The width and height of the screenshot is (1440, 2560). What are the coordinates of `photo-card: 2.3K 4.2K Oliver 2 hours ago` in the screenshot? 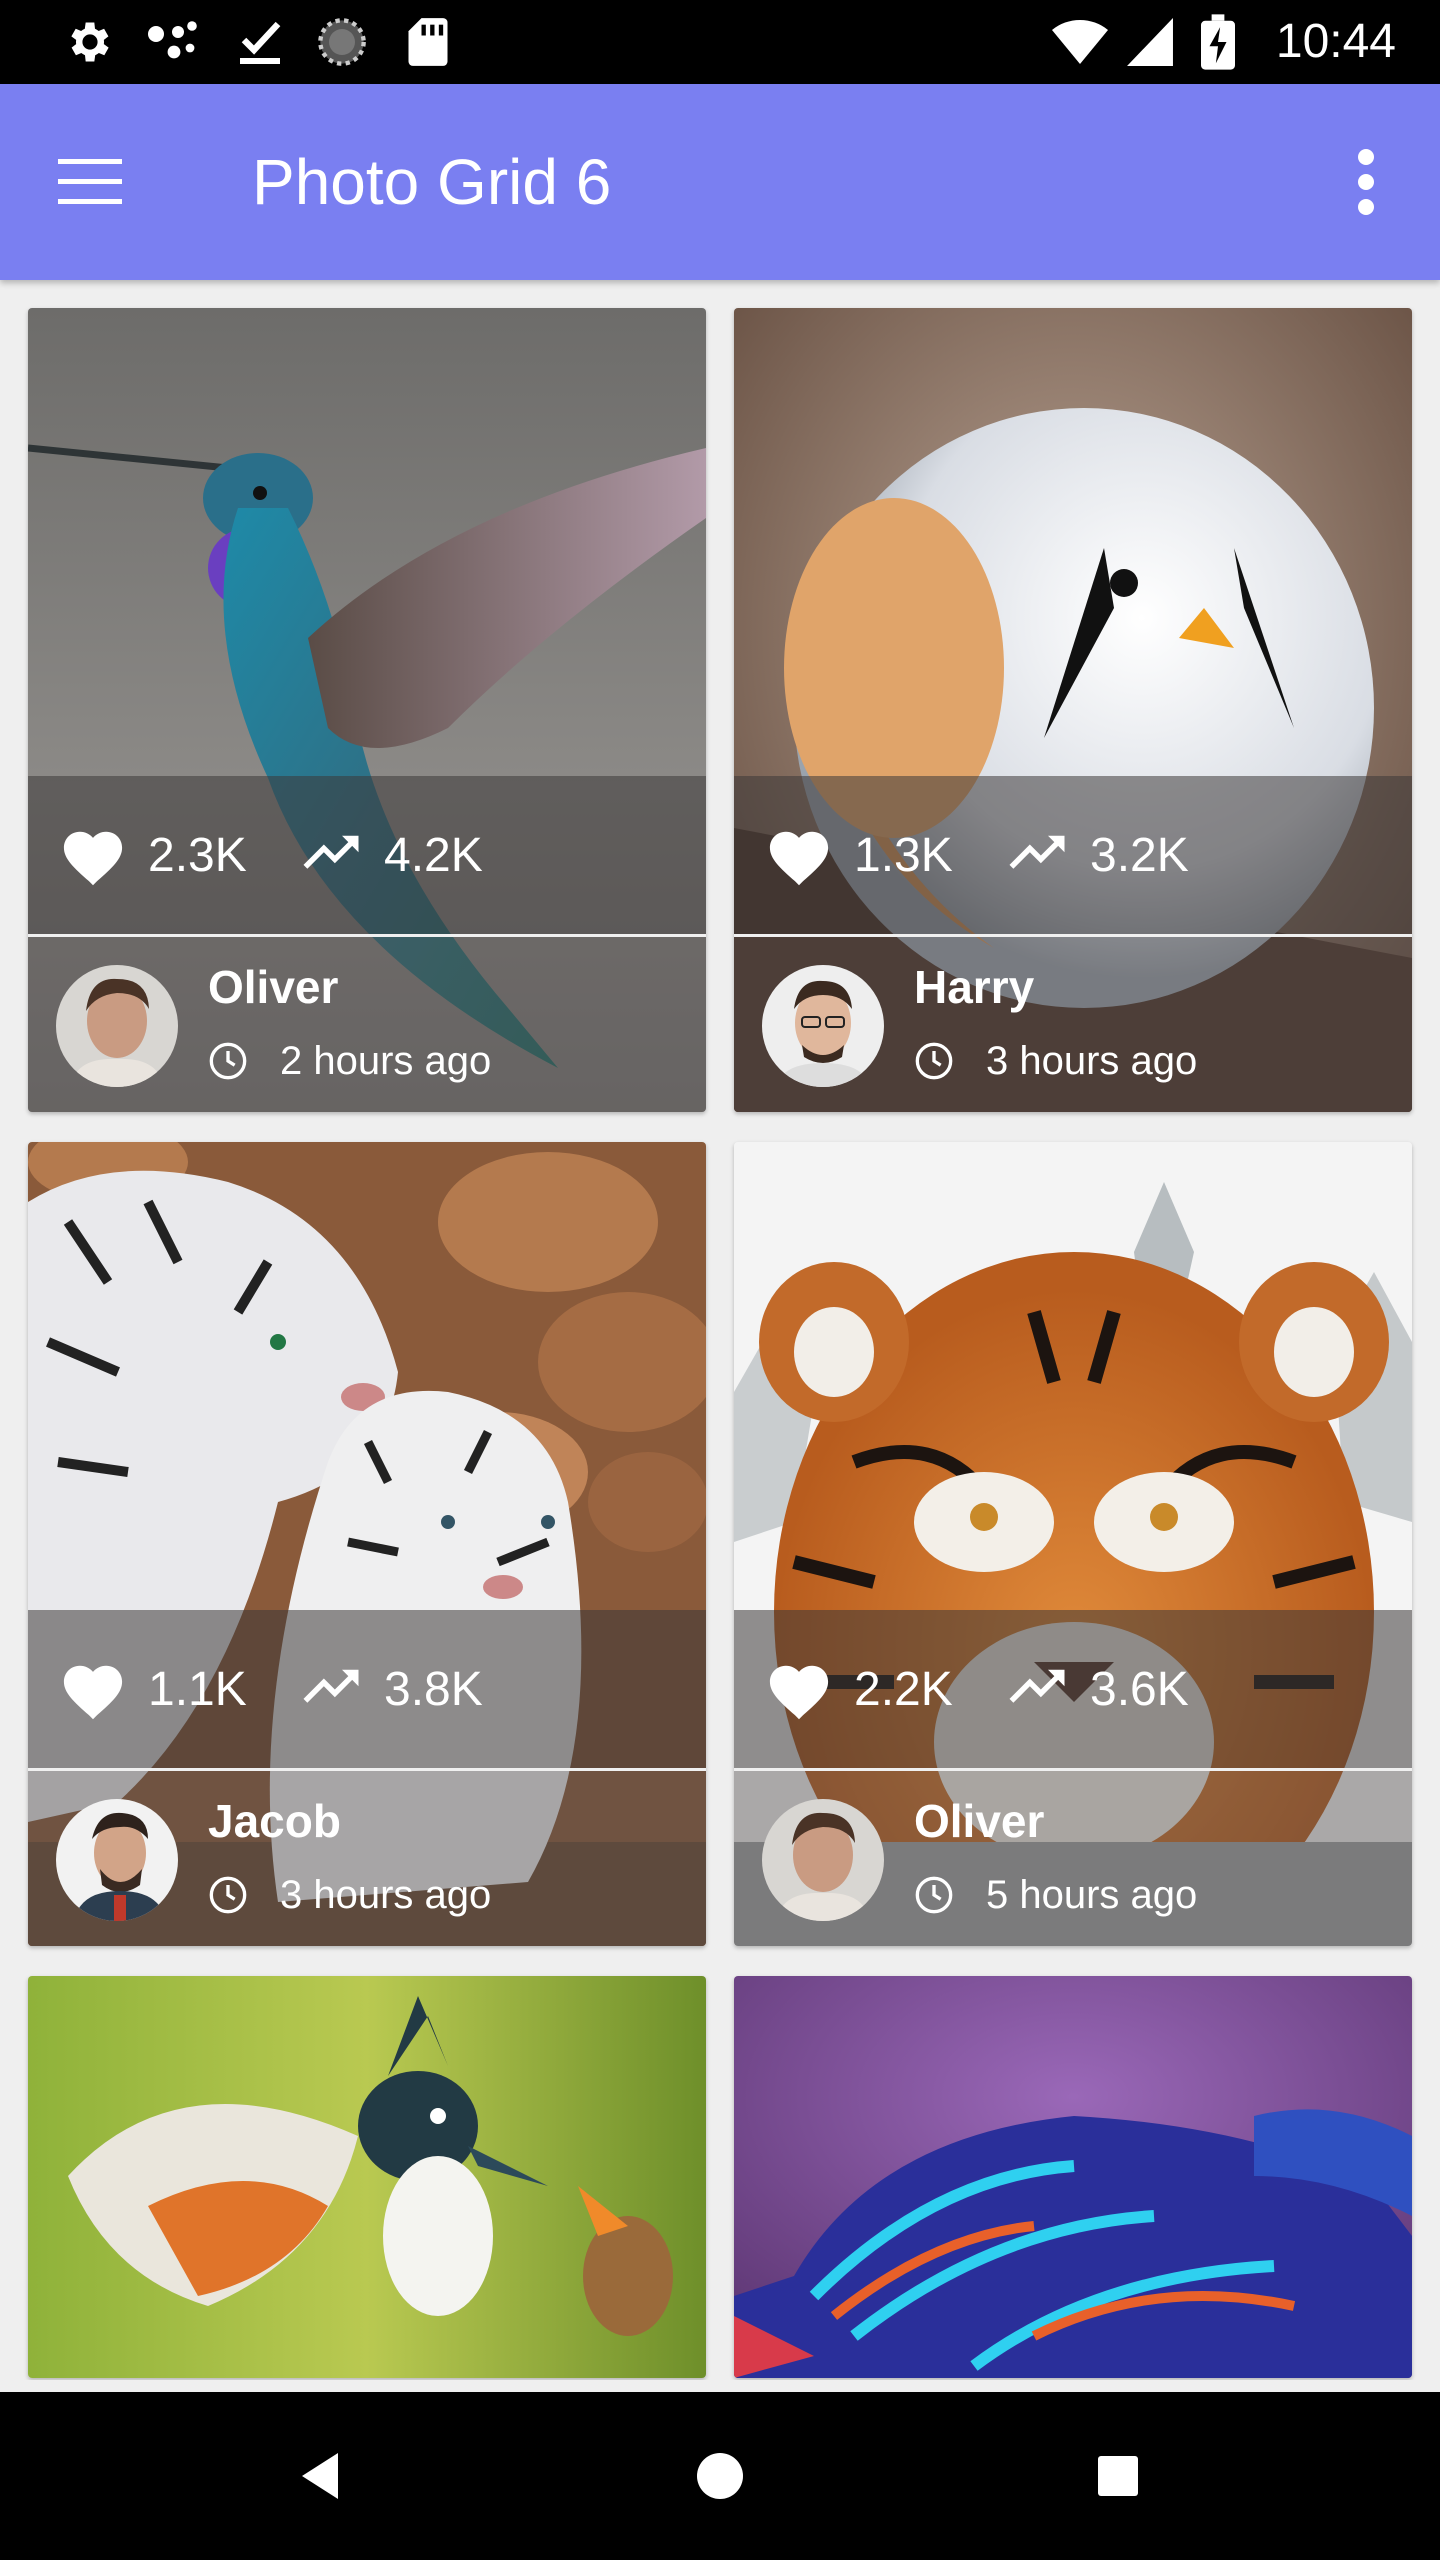 It's located at (367, 710).